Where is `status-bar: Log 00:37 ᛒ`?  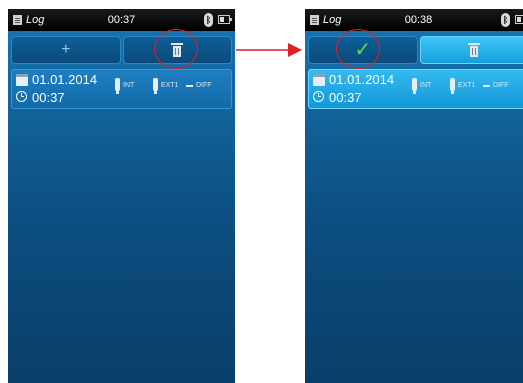
status-bar: Log 00:37 ᛒ is located at coordinates (121, 20).